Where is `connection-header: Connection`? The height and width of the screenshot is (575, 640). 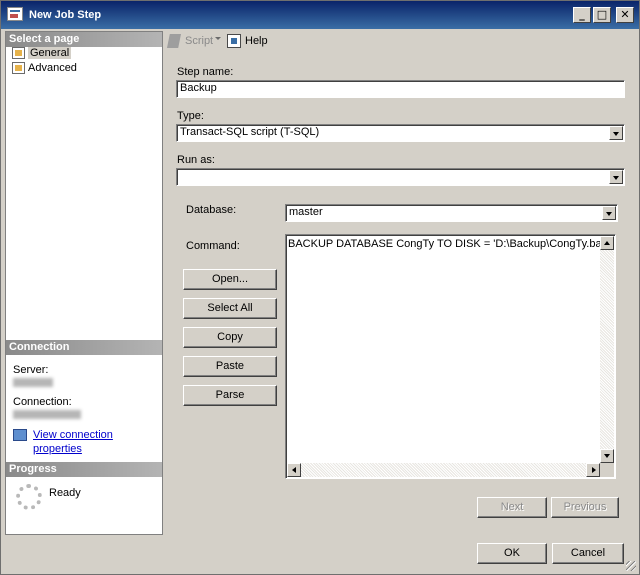
connection-header: Connection is located at coordinates (84, 347).